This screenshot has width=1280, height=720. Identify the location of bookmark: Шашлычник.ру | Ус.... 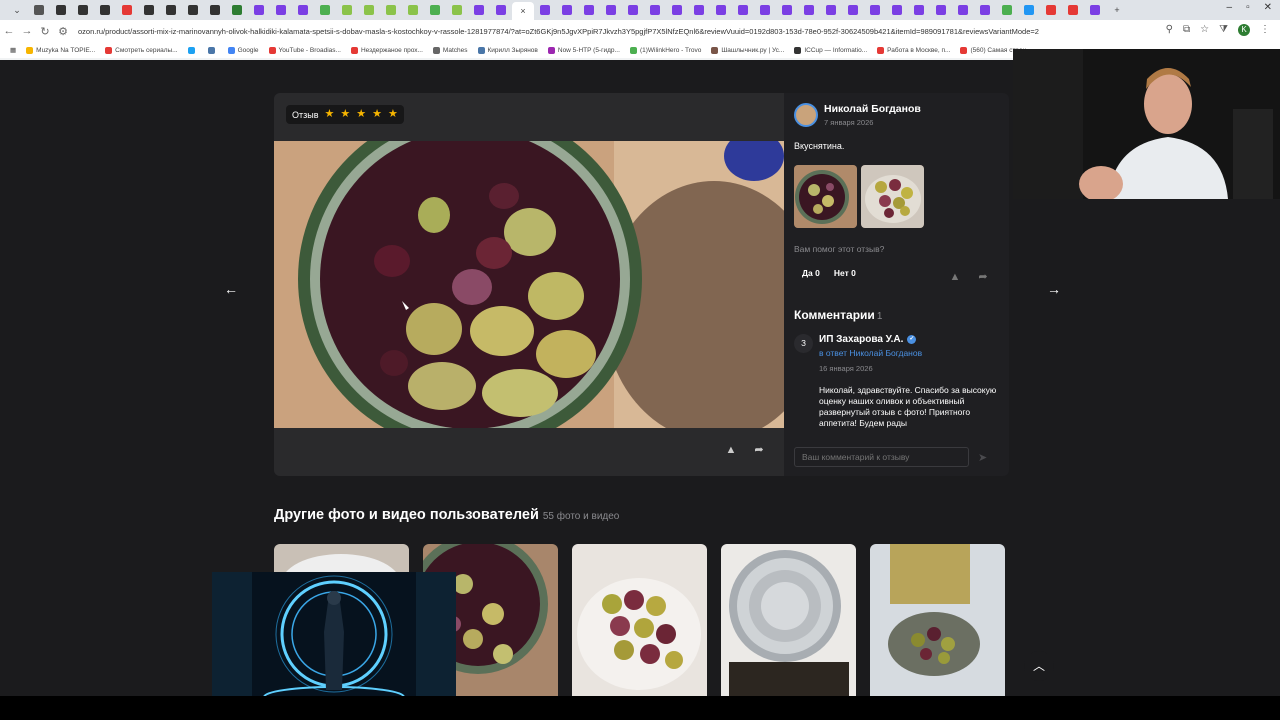
(747, 50).